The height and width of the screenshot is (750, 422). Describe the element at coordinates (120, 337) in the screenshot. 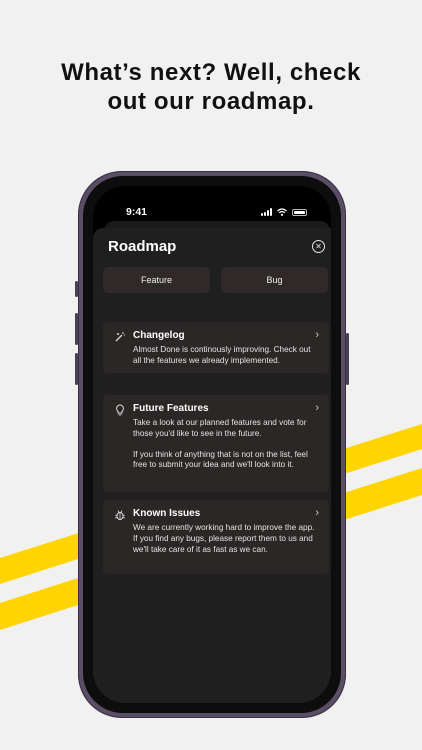

I see `magic-wand-icon` at that location.